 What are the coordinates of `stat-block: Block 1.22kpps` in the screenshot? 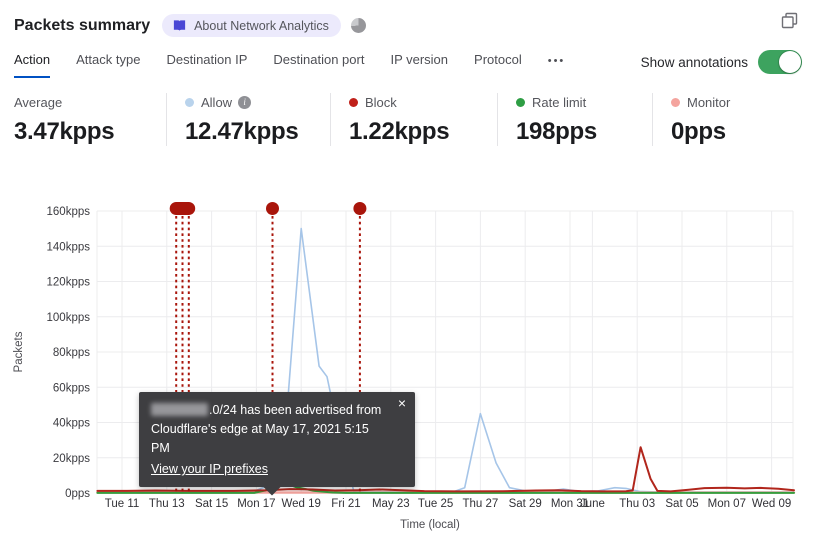 It's located at (413, 119).